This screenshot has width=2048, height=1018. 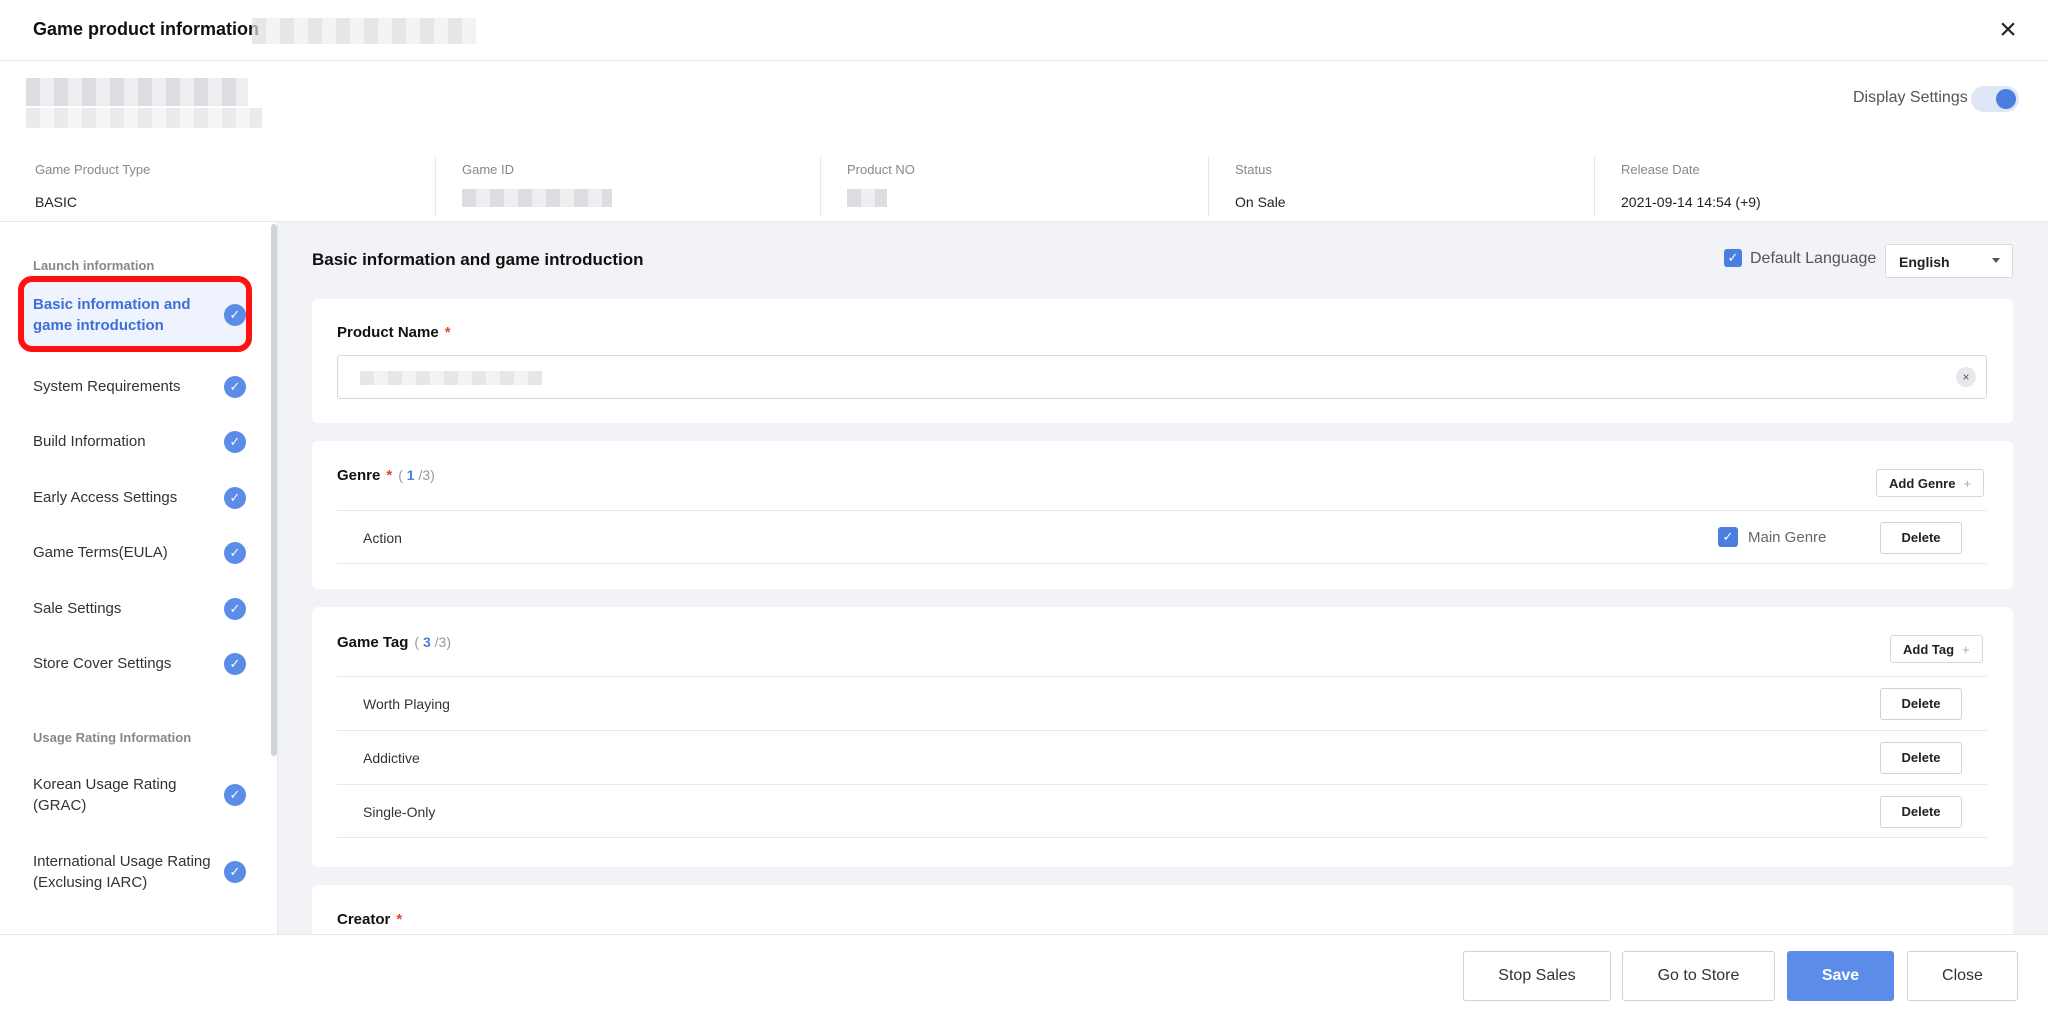 What do you see at coordinates (537, 198) in the screenshot?
I see `redacted-game-id` at bounding box center [537, 198].